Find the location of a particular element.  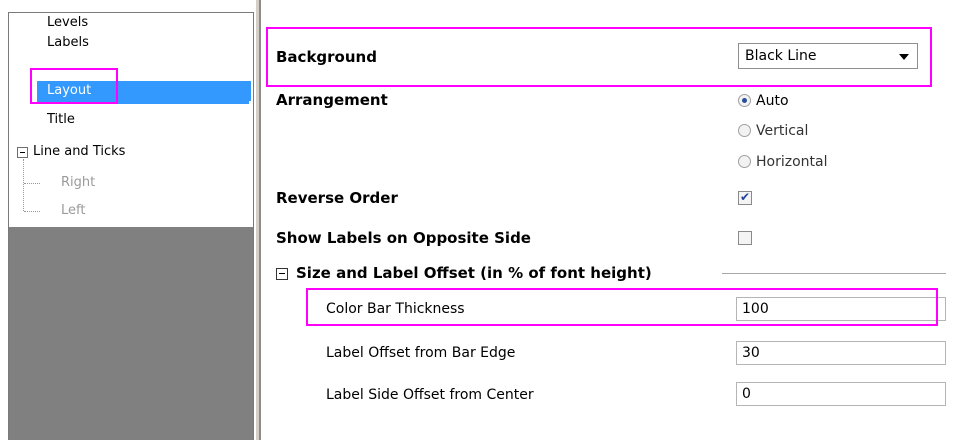

collapse-section-icon is located at coordinates (282, 274).